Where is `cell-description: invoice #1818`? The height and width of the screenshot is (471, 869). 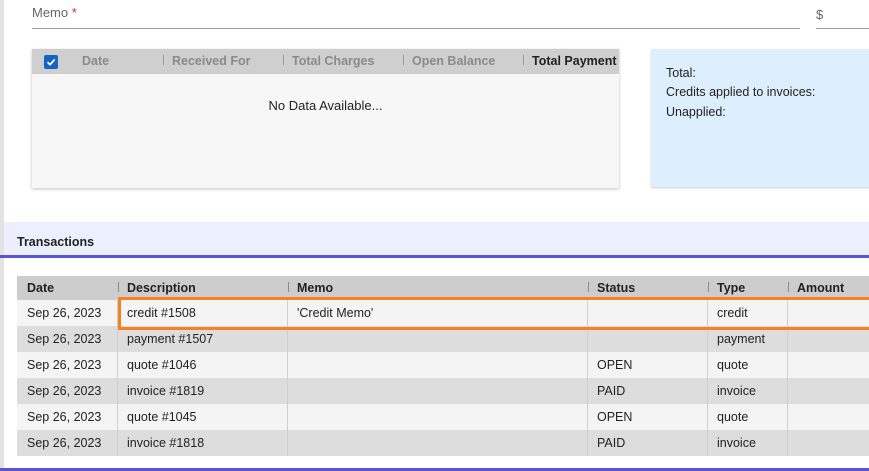
cell-description: invoice #1818 is located at coordinates (166, 443).